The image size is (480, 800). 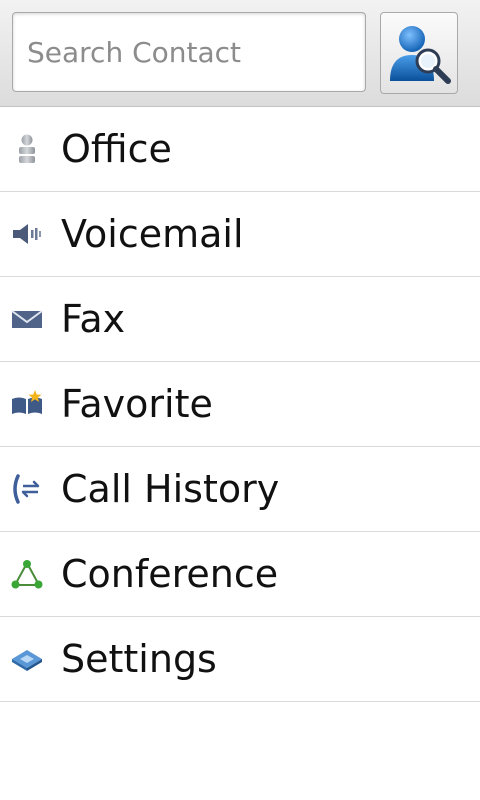 I want to click on menu-item-office: Office, so click(x=240, y=149).